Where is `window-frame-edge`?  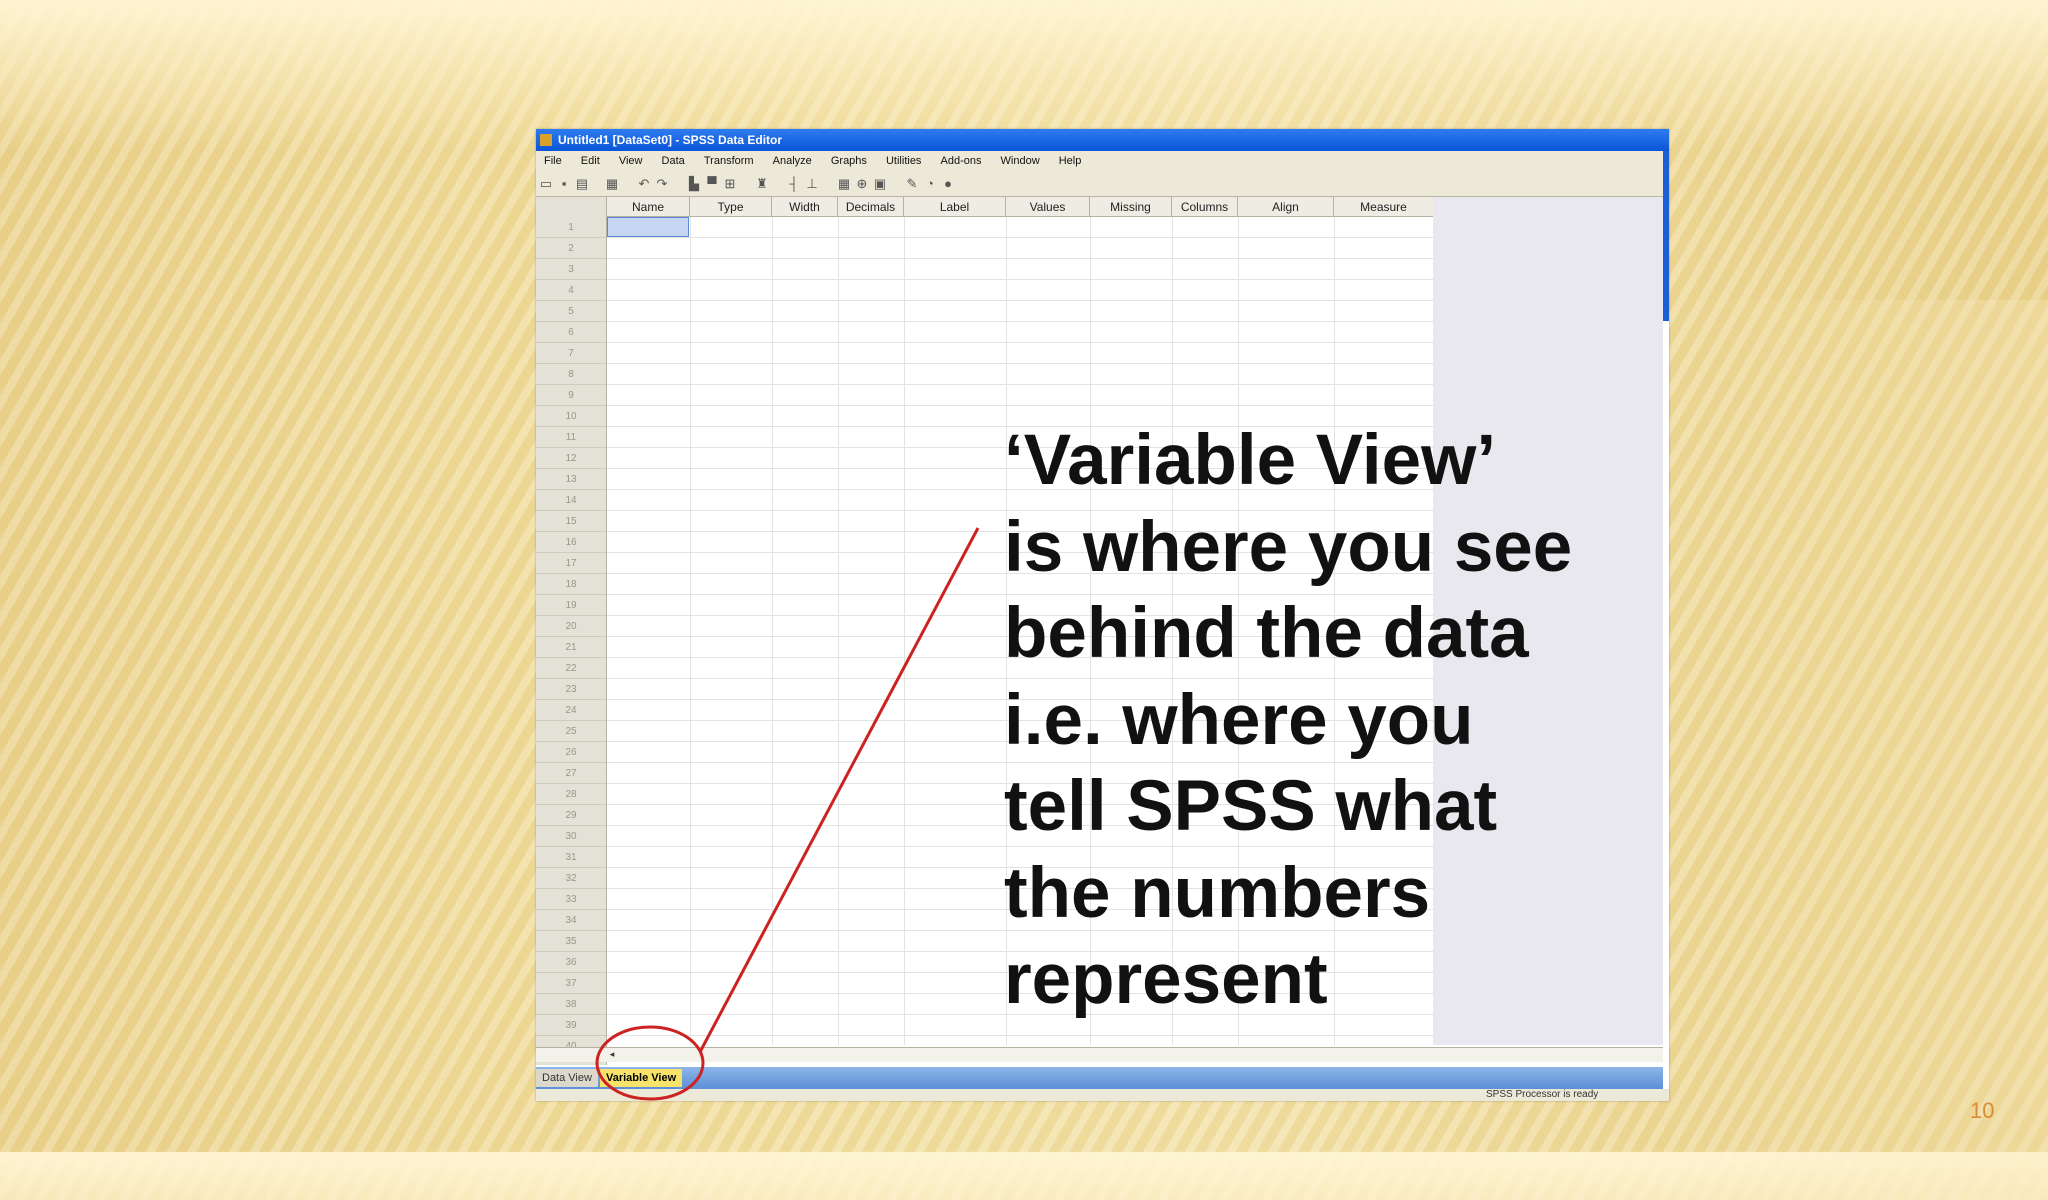
window-frame-edge is located at coordinates (1666, 236).